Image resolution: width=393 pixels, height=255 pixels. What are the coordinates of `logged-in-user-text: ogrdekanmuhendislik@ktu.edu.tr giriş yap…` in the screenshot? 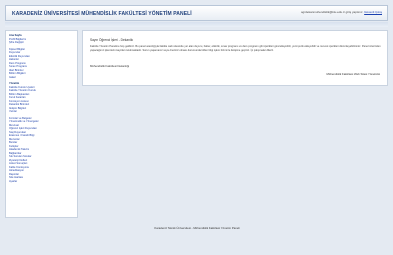 It's located at (332, 12).